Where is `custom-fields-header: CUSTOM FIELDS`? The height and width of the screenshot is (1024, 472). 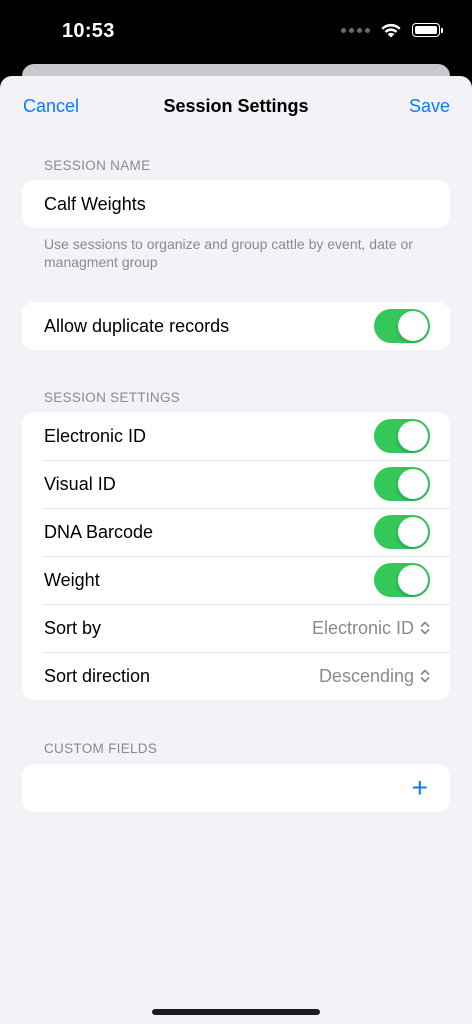 custom-fields-header: CUSTOM FIELDS is located at coordinates (101, 748).